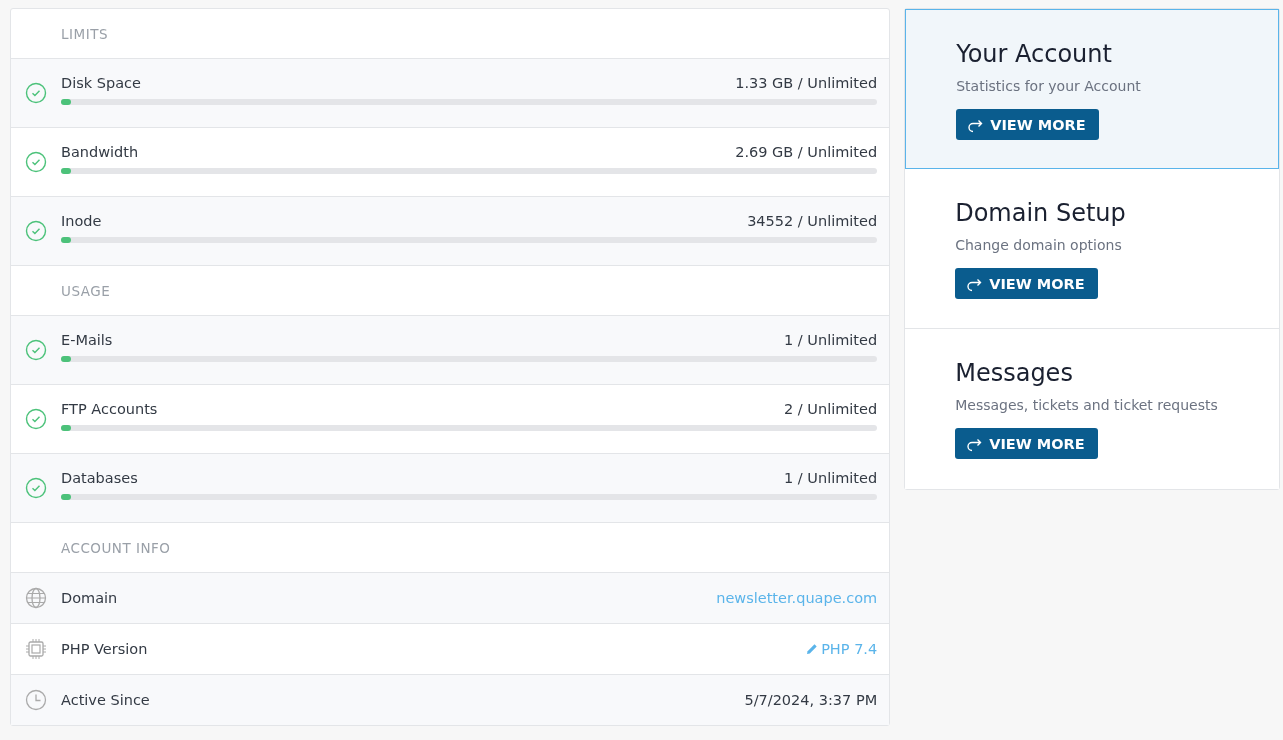 Image resolution: width=1283 pixels, height=740 pixels. What do you see at coordinates (81, 221) in the screenshot?
I see `stat-label: Inode` at bounding box center [81, 221].